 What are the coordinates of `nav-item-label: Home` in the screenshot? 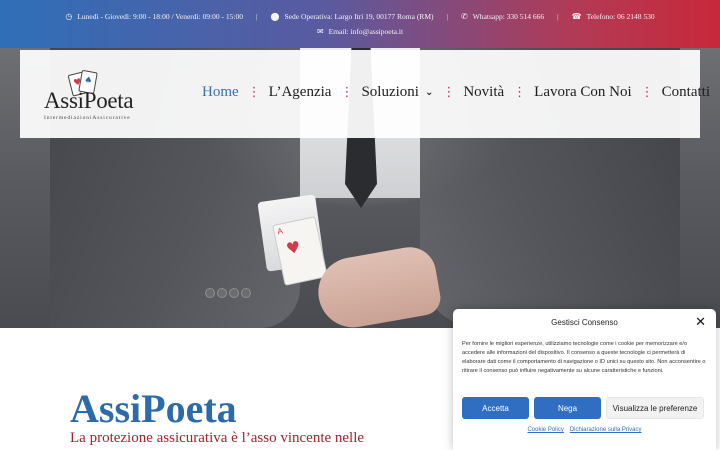 It's located at (220, 92).